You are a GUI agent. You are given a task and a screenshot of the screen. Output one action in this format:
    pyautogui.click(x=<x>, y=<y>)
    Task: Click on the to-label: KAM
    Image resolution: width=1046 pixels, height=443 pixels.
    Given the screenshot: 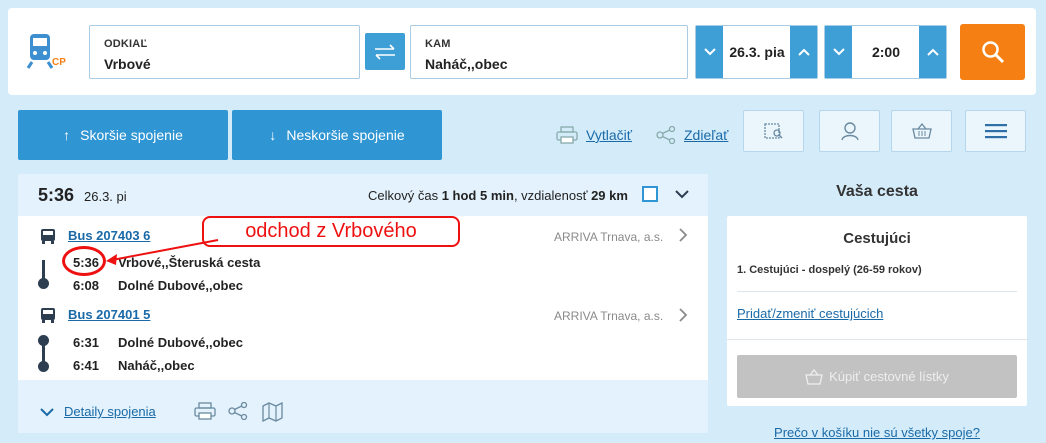 What is the action you would take?
    pyautogui.click(x=438, y=44)
    